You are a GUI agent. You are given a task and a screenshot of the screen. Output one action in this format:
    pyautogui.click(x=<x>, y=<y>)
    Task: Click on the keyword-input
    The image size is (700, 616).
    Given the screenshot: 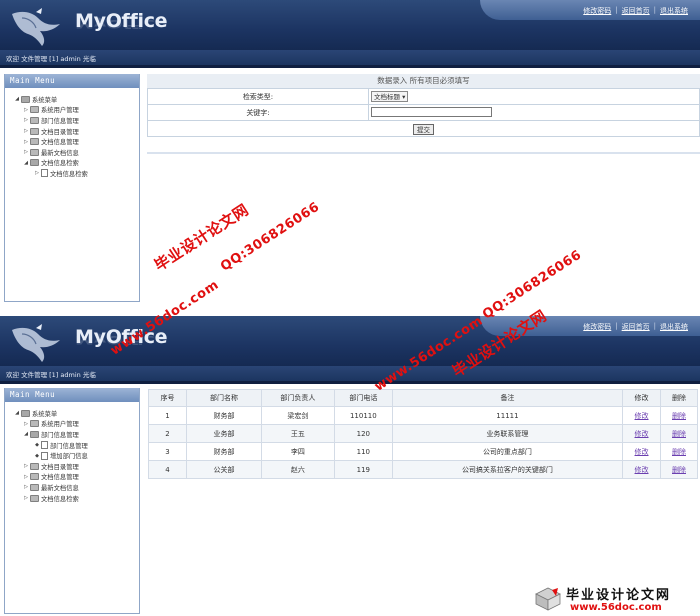 What is the action you would take?
    pyautogui.click(x=431, y=111)
    